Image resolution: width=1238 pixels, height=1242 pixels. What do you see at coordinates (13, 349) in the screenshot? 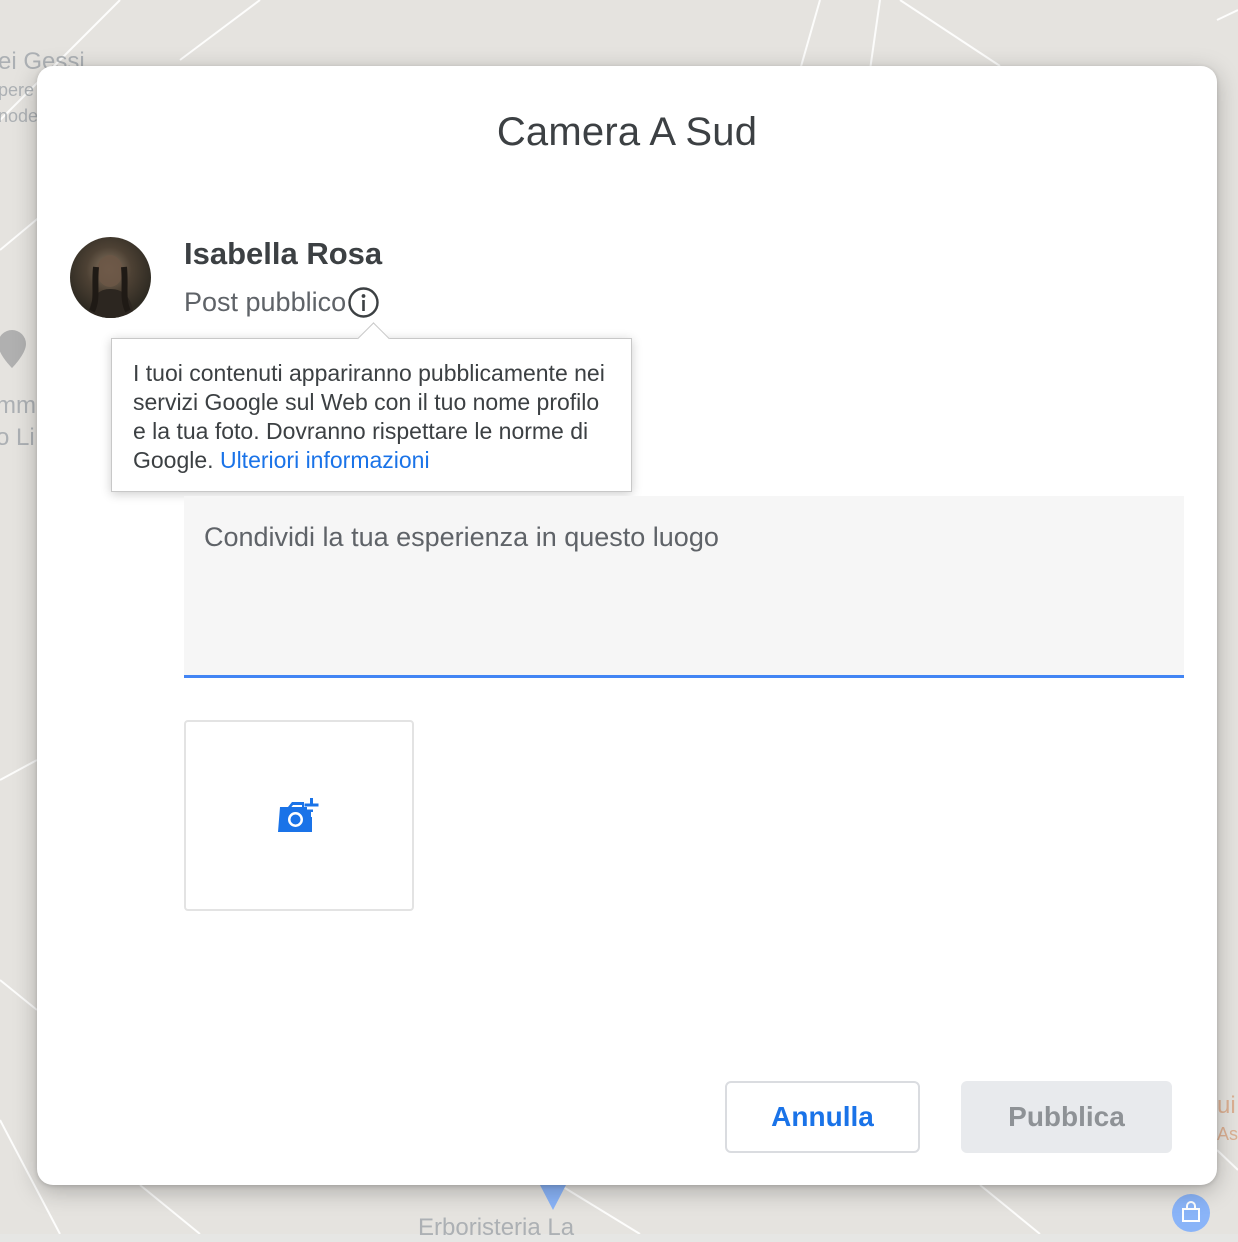
I see `map-location-pin-icon` at bounding box center [13, 349].